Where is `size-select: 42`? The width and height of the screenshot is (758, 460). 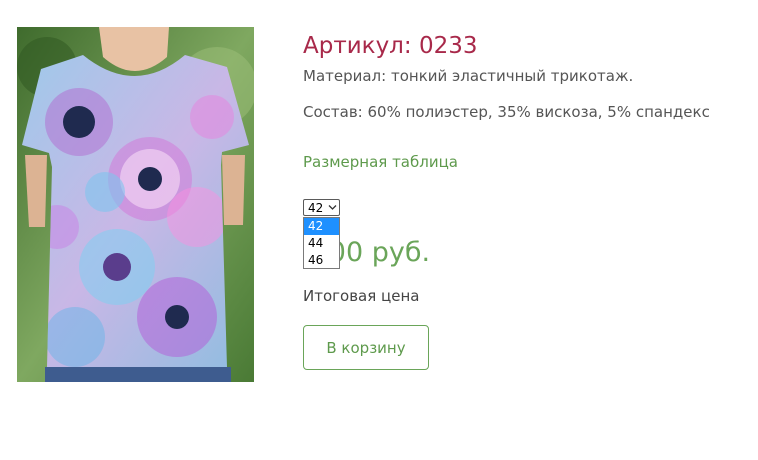
size-select: 42 is located at coordinates (321, 207).